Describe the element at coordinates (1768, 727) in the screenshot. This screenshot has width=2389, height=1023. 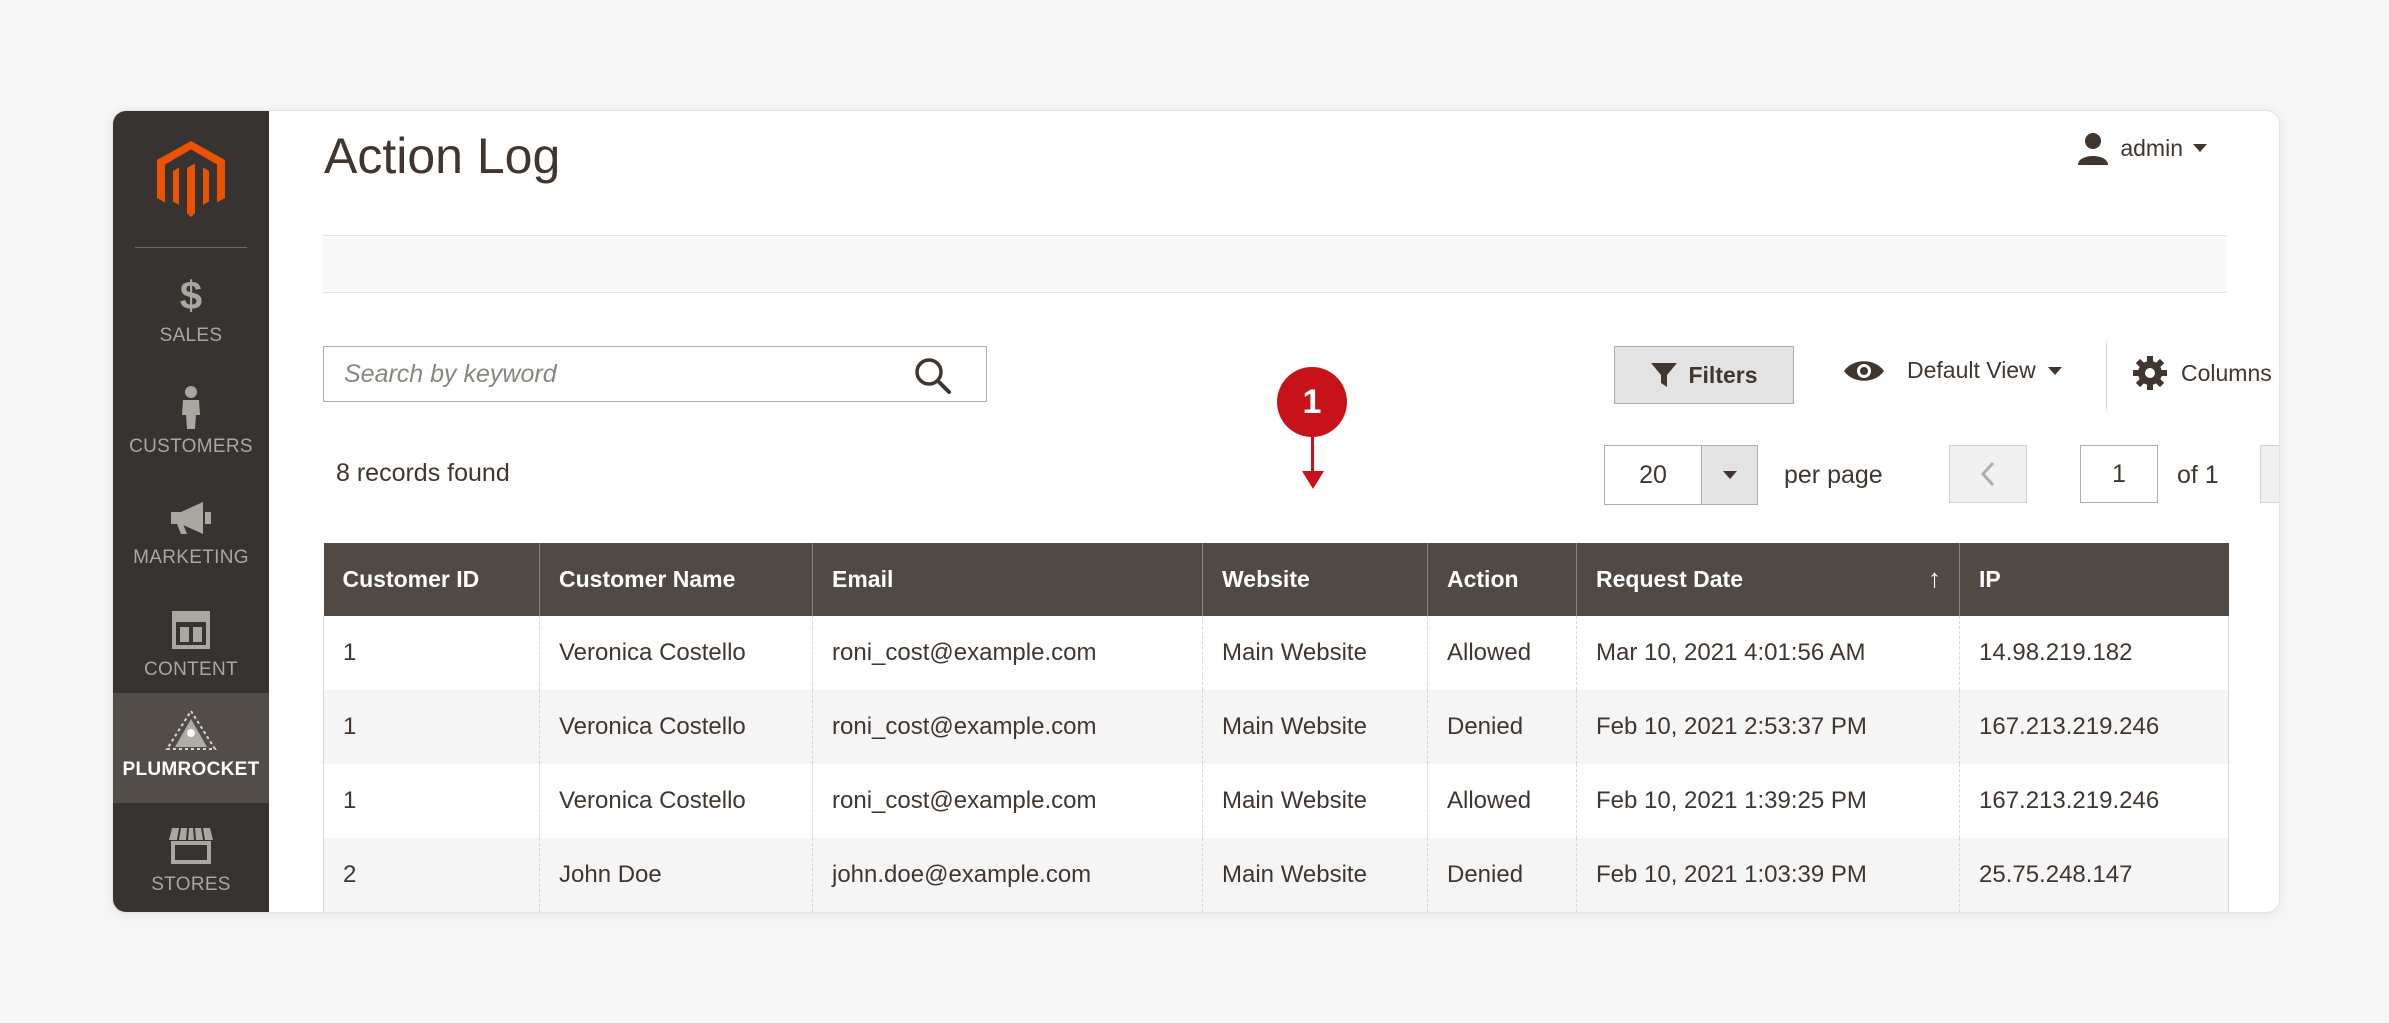
I see `cell-request-date: Feb 10, 2021 2:53:37 PM` at that location.